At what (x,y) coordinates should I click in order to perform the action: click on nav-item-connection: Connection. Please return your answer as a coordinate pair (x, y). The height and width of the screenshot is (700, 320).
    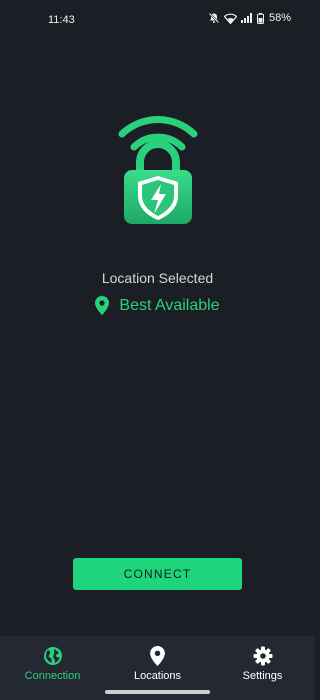
    Looking at the image, I should click on (52, 668).